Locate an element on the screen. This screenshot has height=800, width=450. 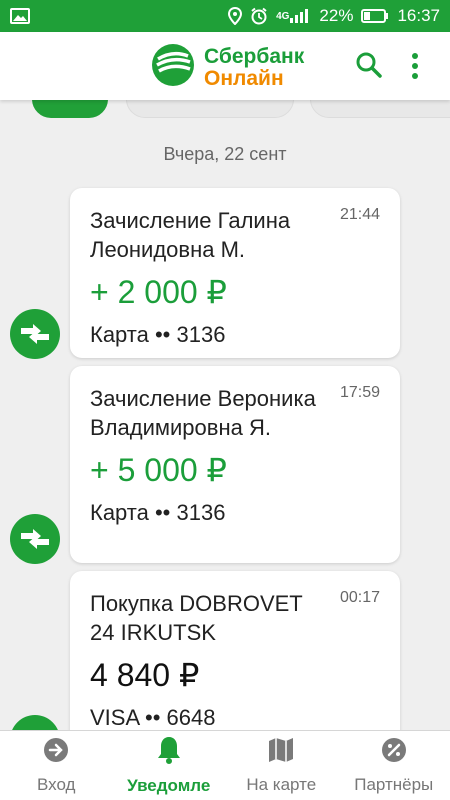
nav-item-login: Вход is located at coordinates (56, 765).